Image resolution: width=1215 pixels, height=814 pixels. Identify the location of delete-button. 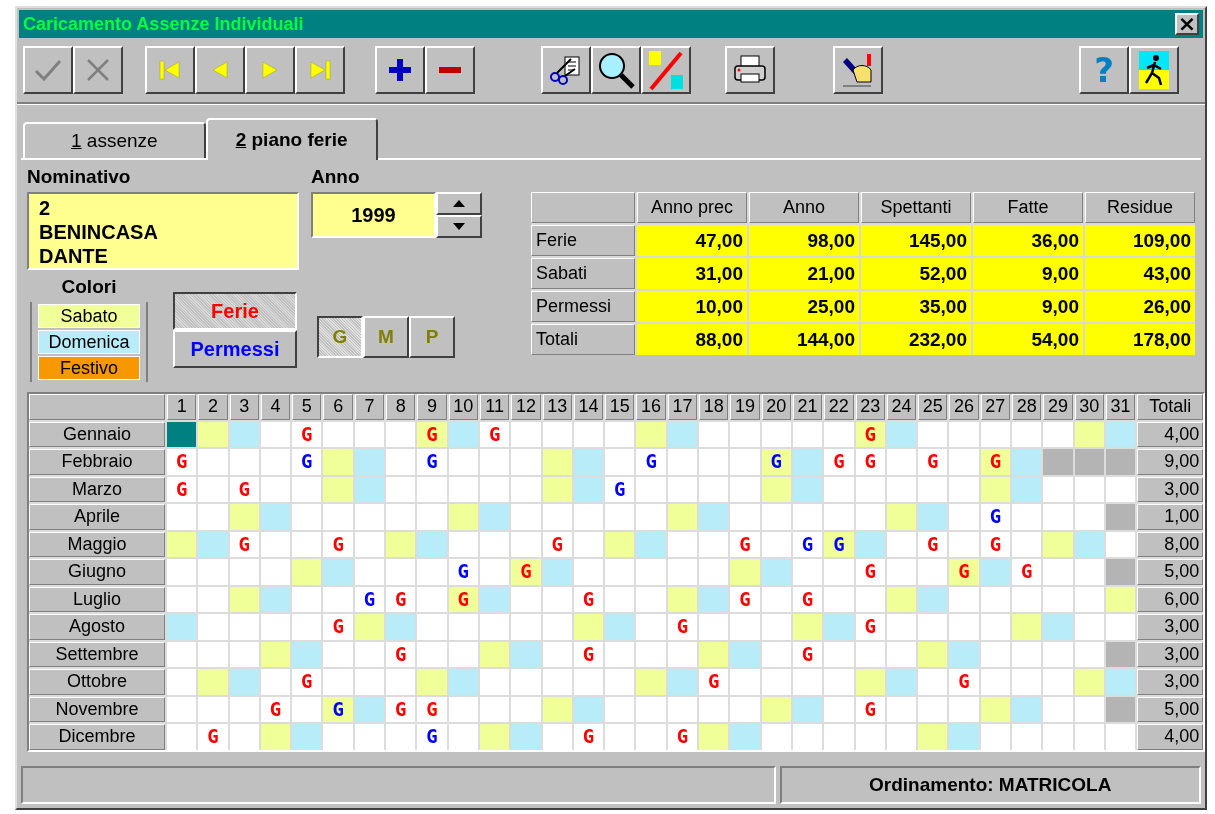
(450, 70).